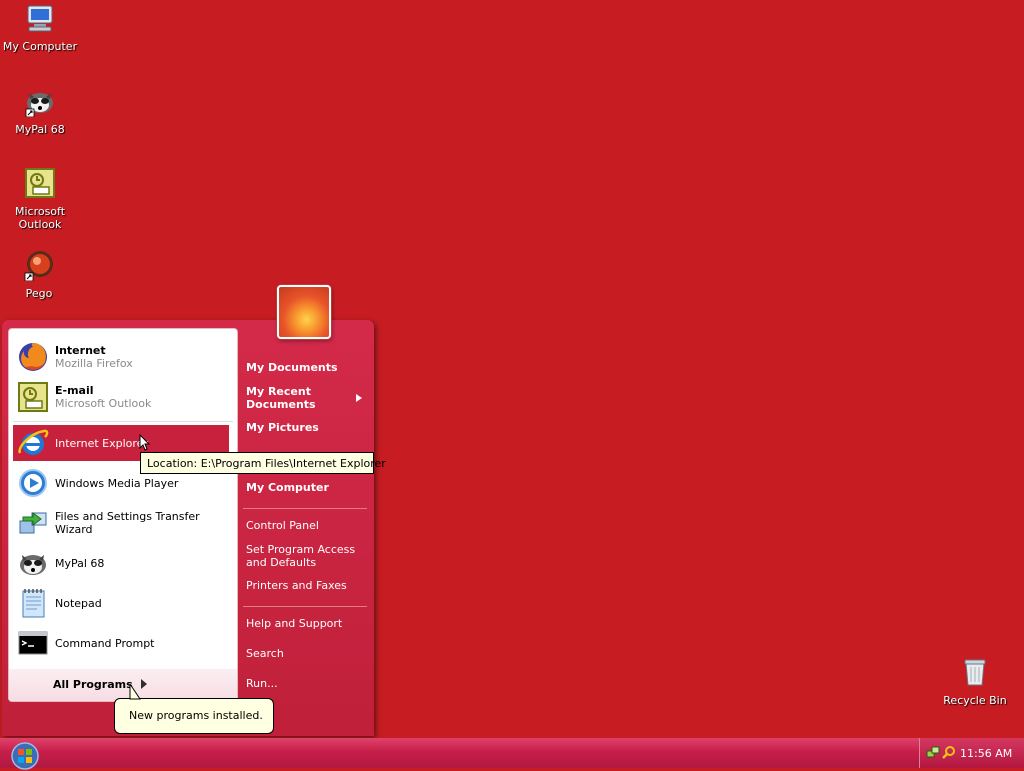 The height and width of the screenshot is (771, 1024). I want to click on taskbar-clock: 11:56 AM, so click(986, 753).